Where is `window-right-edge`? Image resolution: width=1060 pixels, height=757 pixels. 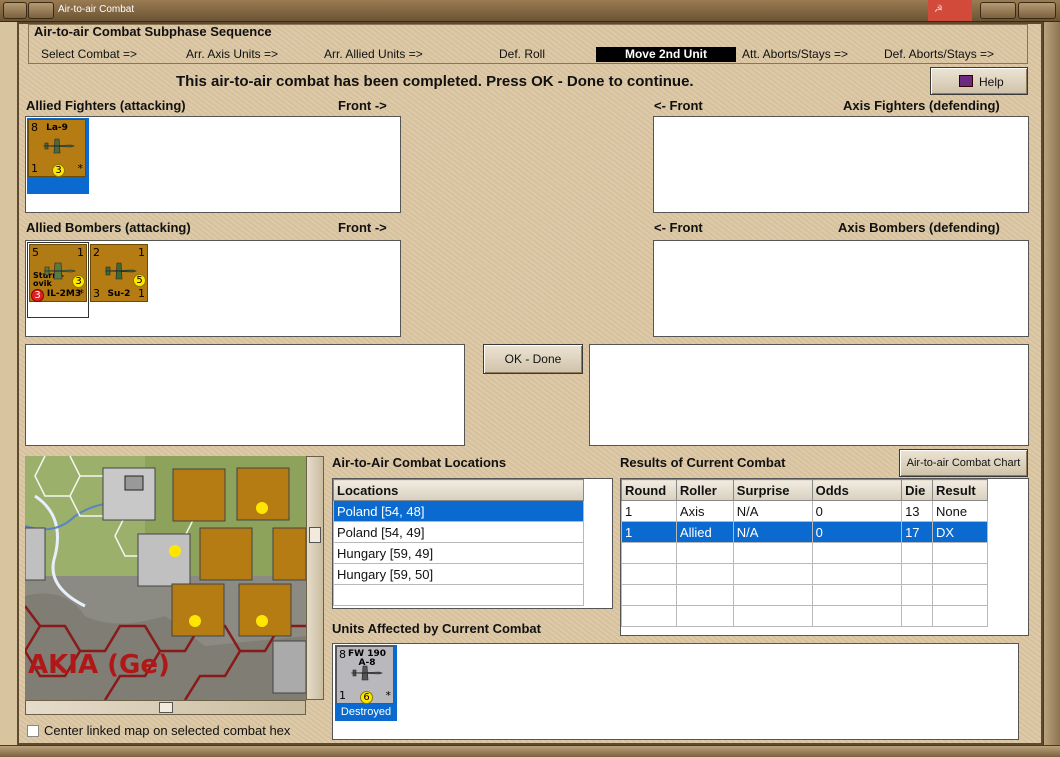
window-right-edge is located at coordinates (1051, 389).